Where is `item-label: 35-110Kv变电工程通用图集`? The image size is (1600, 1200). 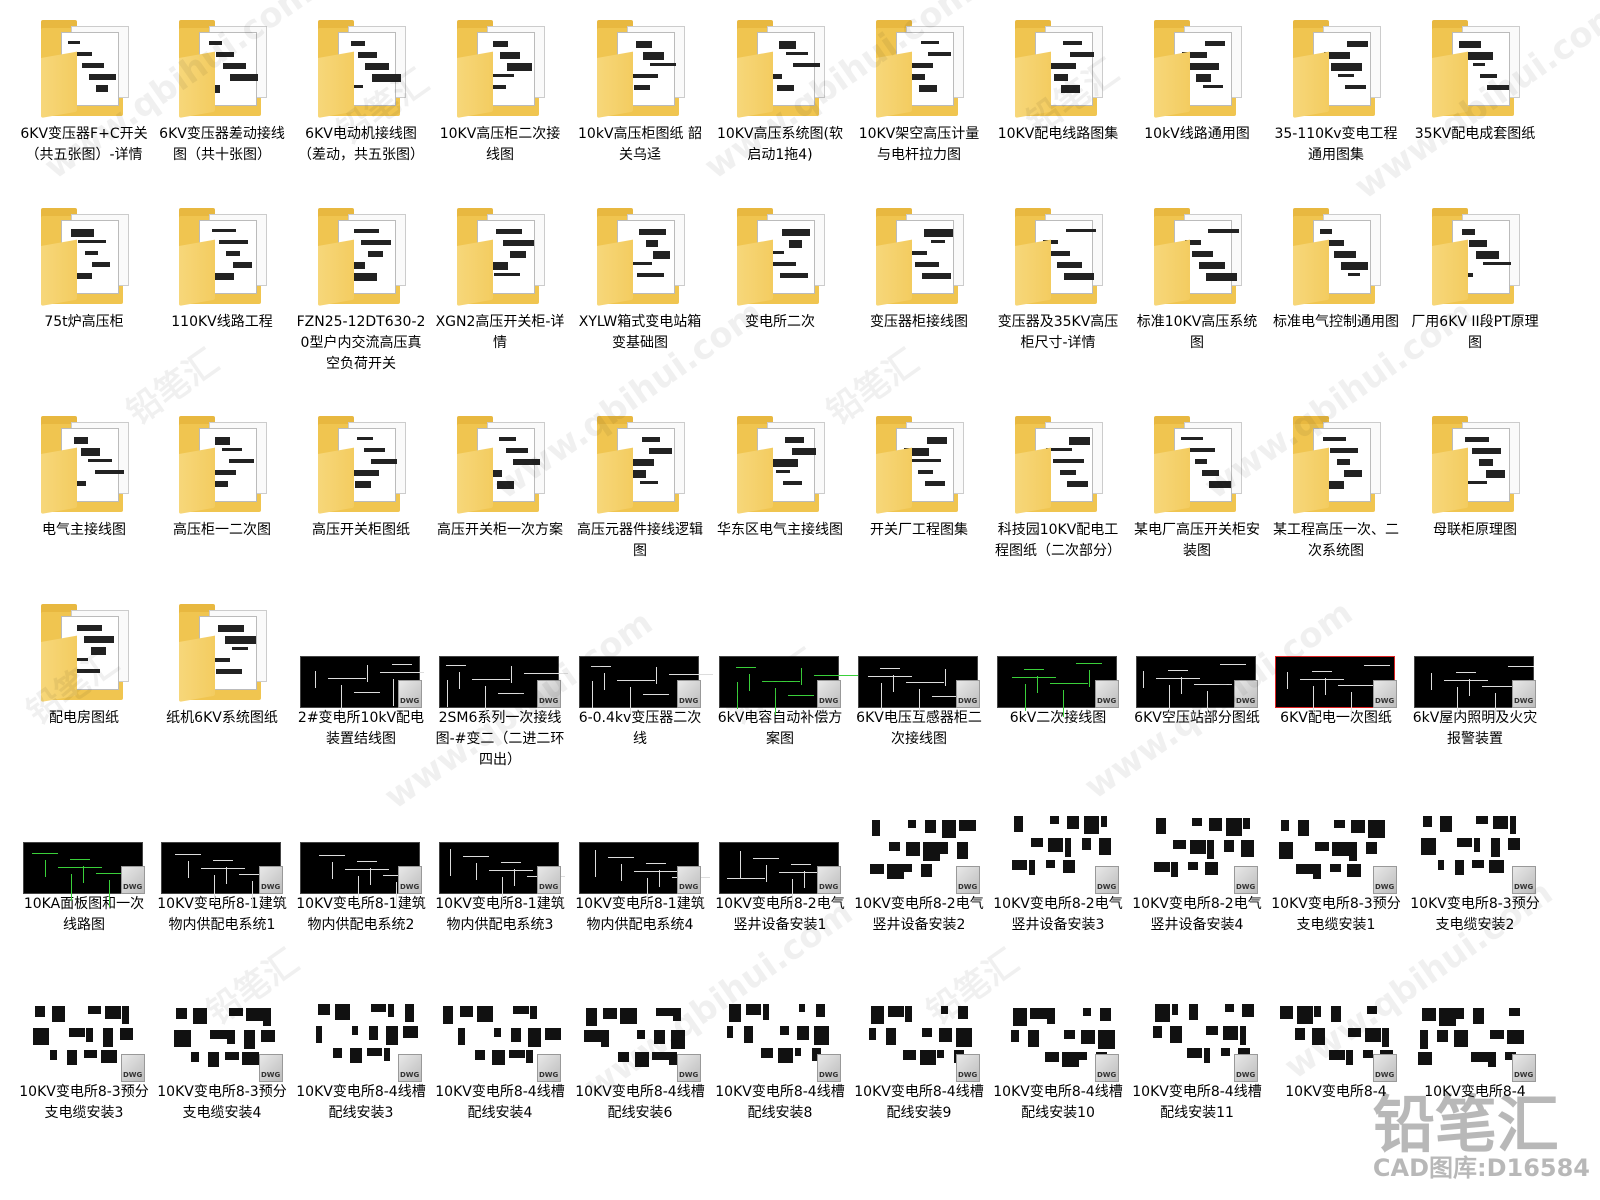 item-label: 35-110Kv变电工程通用图集 is located at coordinates (1336, 144).